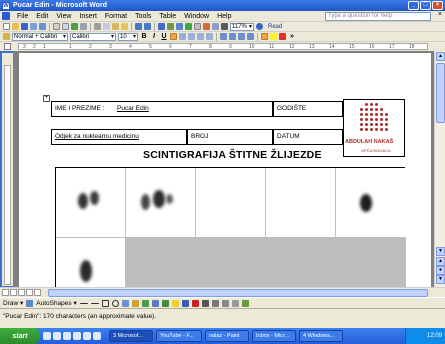 The image size is (445, 344). I want to click on font-select: Calibri, so click(93, 36).